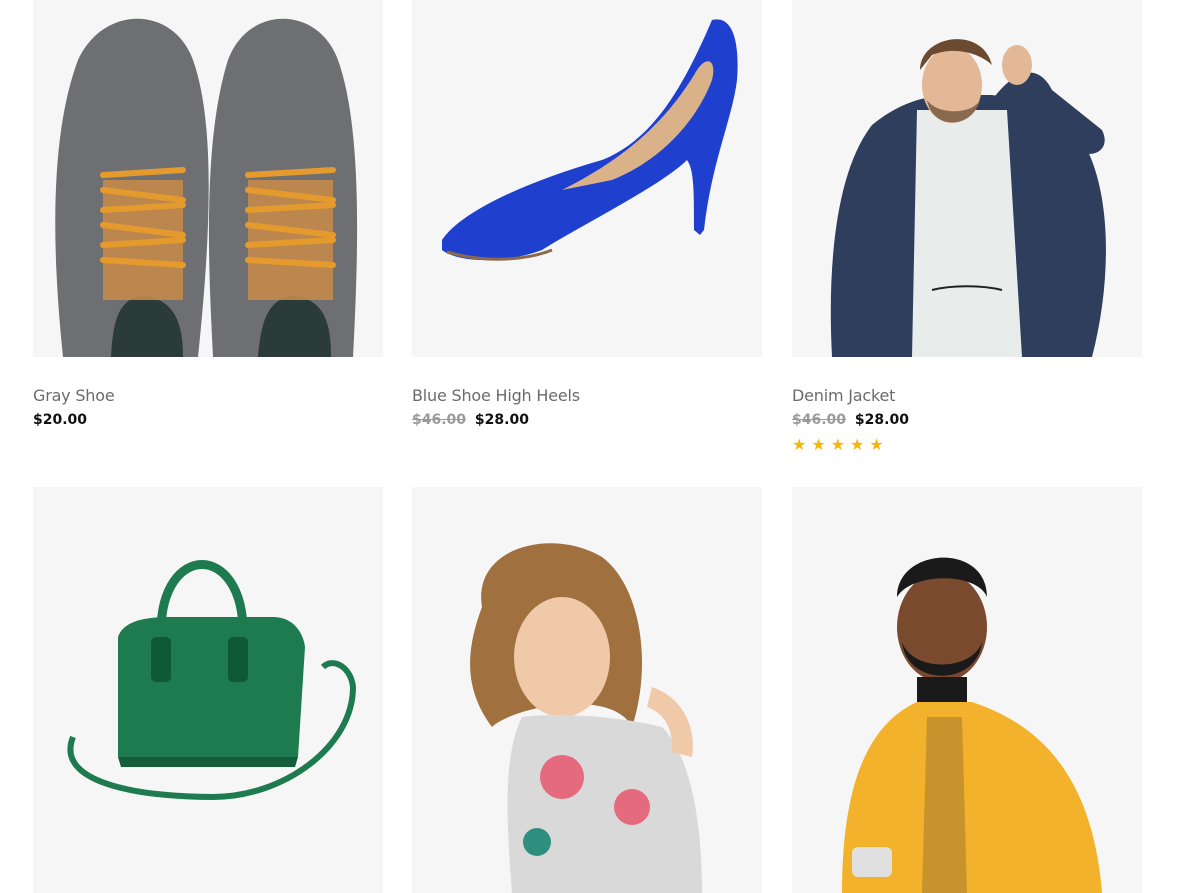  I want to click on blue-high-heel-image, so click(587, 178).